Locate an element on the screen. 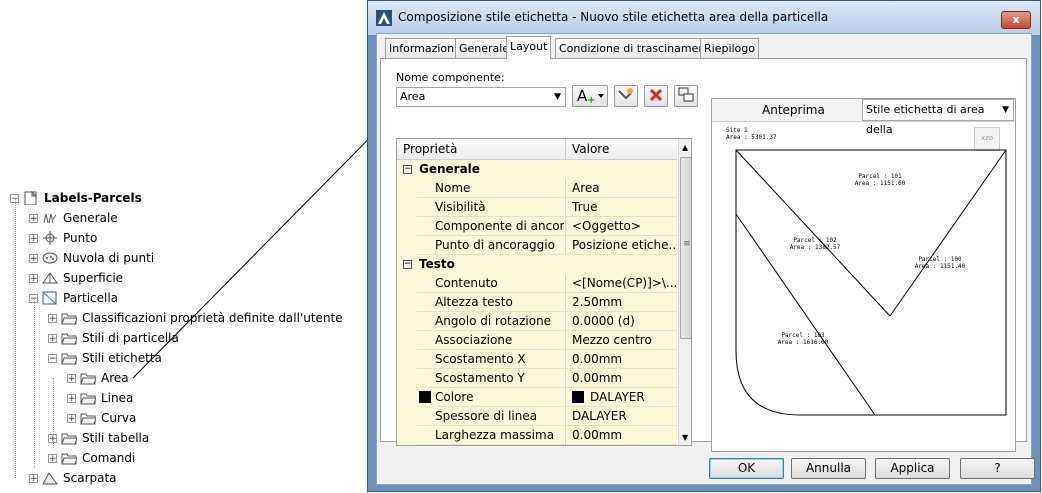  property-name: Punto di ancoraggio is located at coordinates (490, 245).